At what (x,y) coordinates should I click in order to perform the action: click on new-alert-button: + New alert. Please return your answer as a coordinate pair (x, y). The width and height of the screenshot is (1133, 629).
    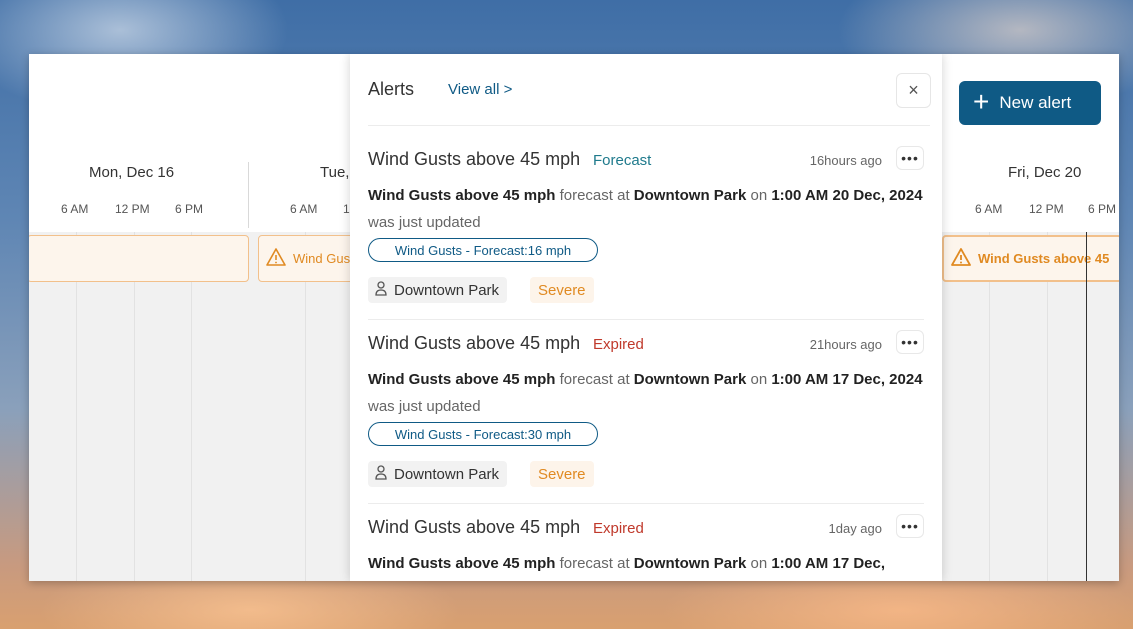
    Looking at the image, I should click on (1030, 103).